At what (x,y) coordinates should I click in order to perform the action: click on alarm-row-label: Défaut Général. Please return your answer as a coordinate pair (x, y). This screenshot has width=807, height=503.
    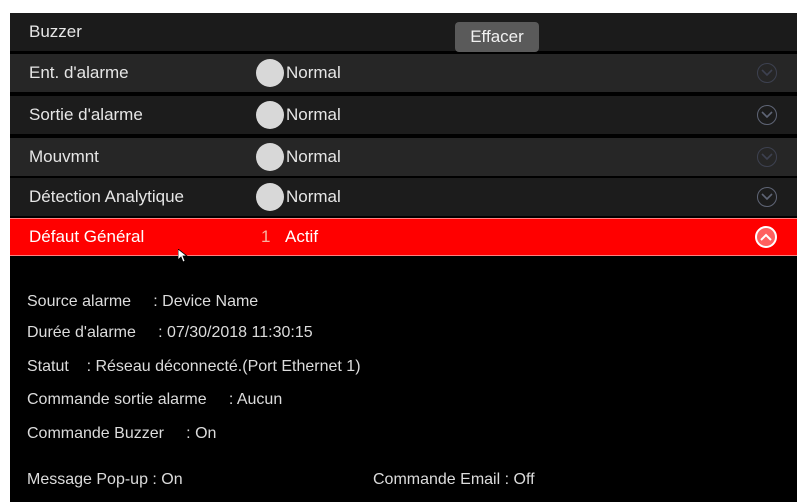
    Looking at the image, I should click on (87, 236).